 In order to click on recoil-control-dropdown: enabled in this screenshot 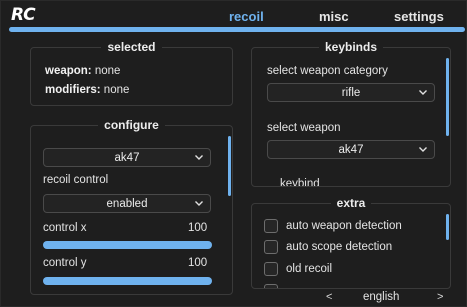, I will do `click(127, 203)`.